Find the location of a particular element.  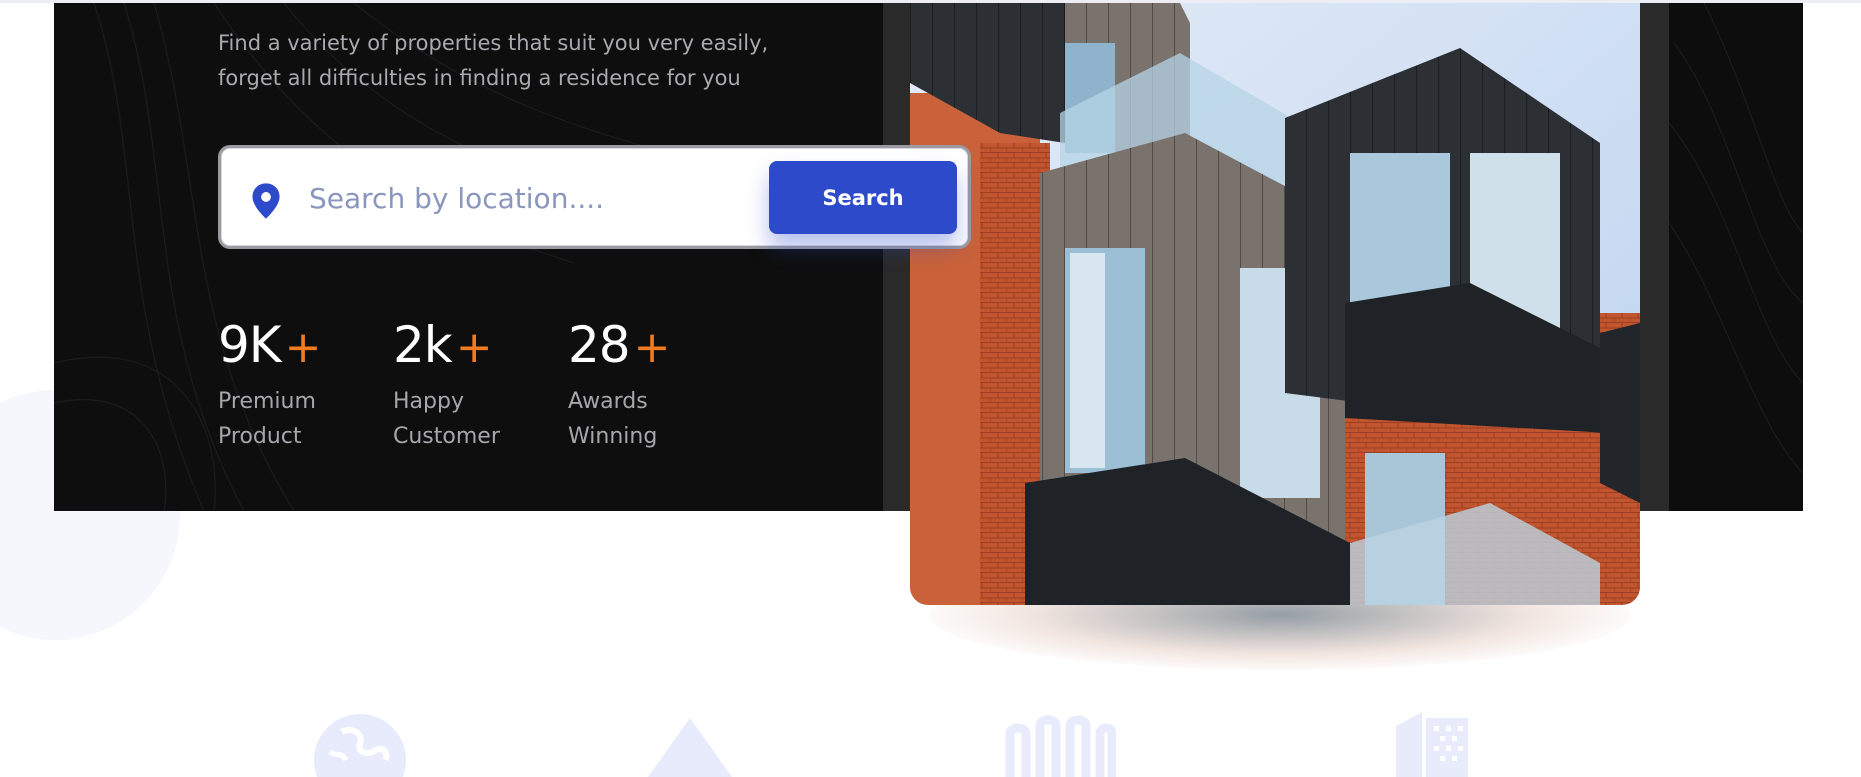

stat-label-line-2: Customer is located at coordinates (446, 436).